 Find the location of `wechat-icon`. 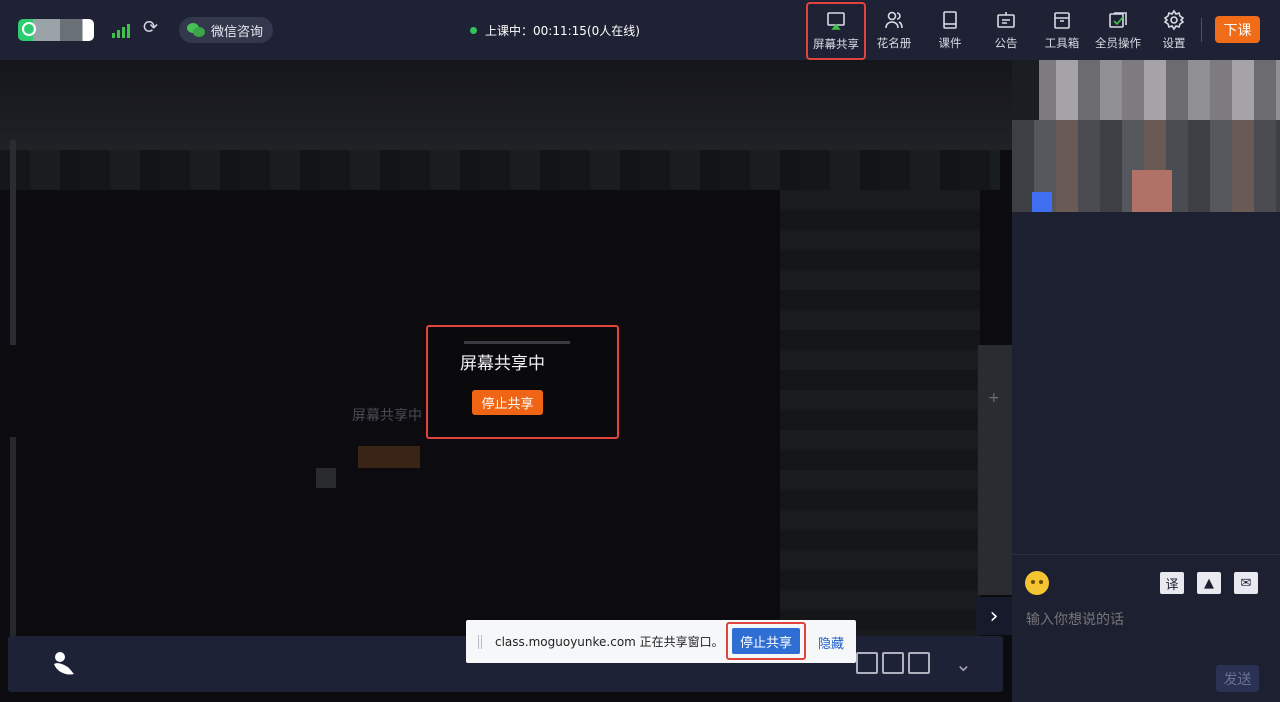

wechat-icon is located at coordinates (196, 30).